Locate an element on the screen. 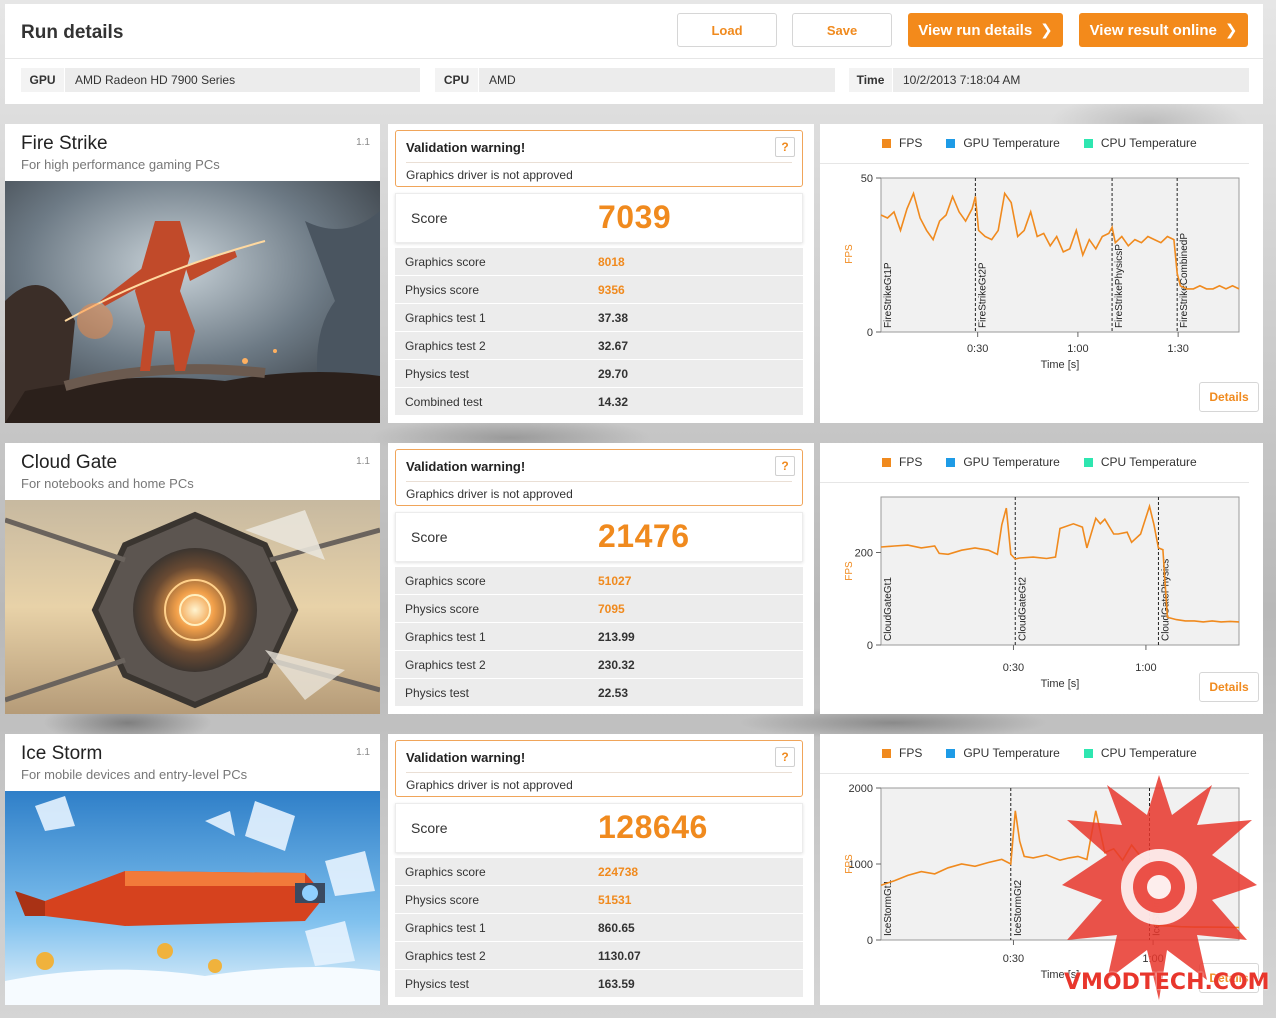 The width and height of the screenshot is (1276, 1018). result-row: Physics score 51531 is located at coordinates (599, 899).